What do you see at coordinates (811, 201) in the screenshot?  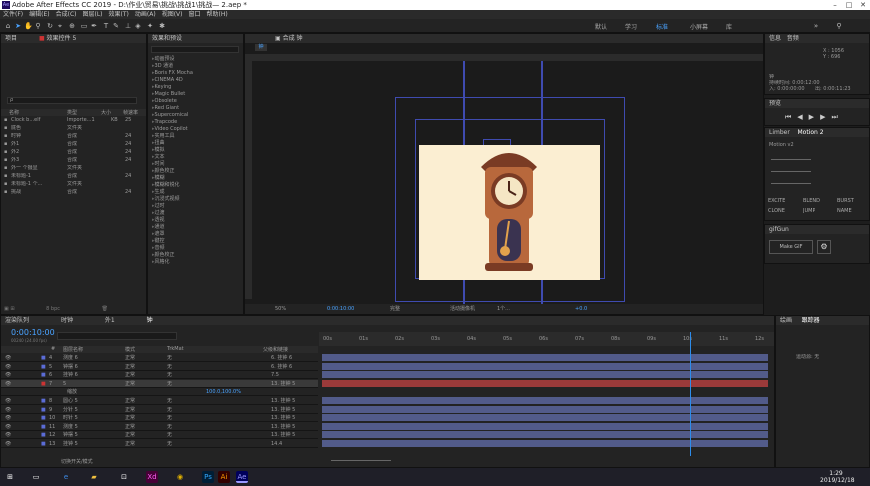 I see `motion-btn-blend: BLEND` at bounding box center [811, 201].